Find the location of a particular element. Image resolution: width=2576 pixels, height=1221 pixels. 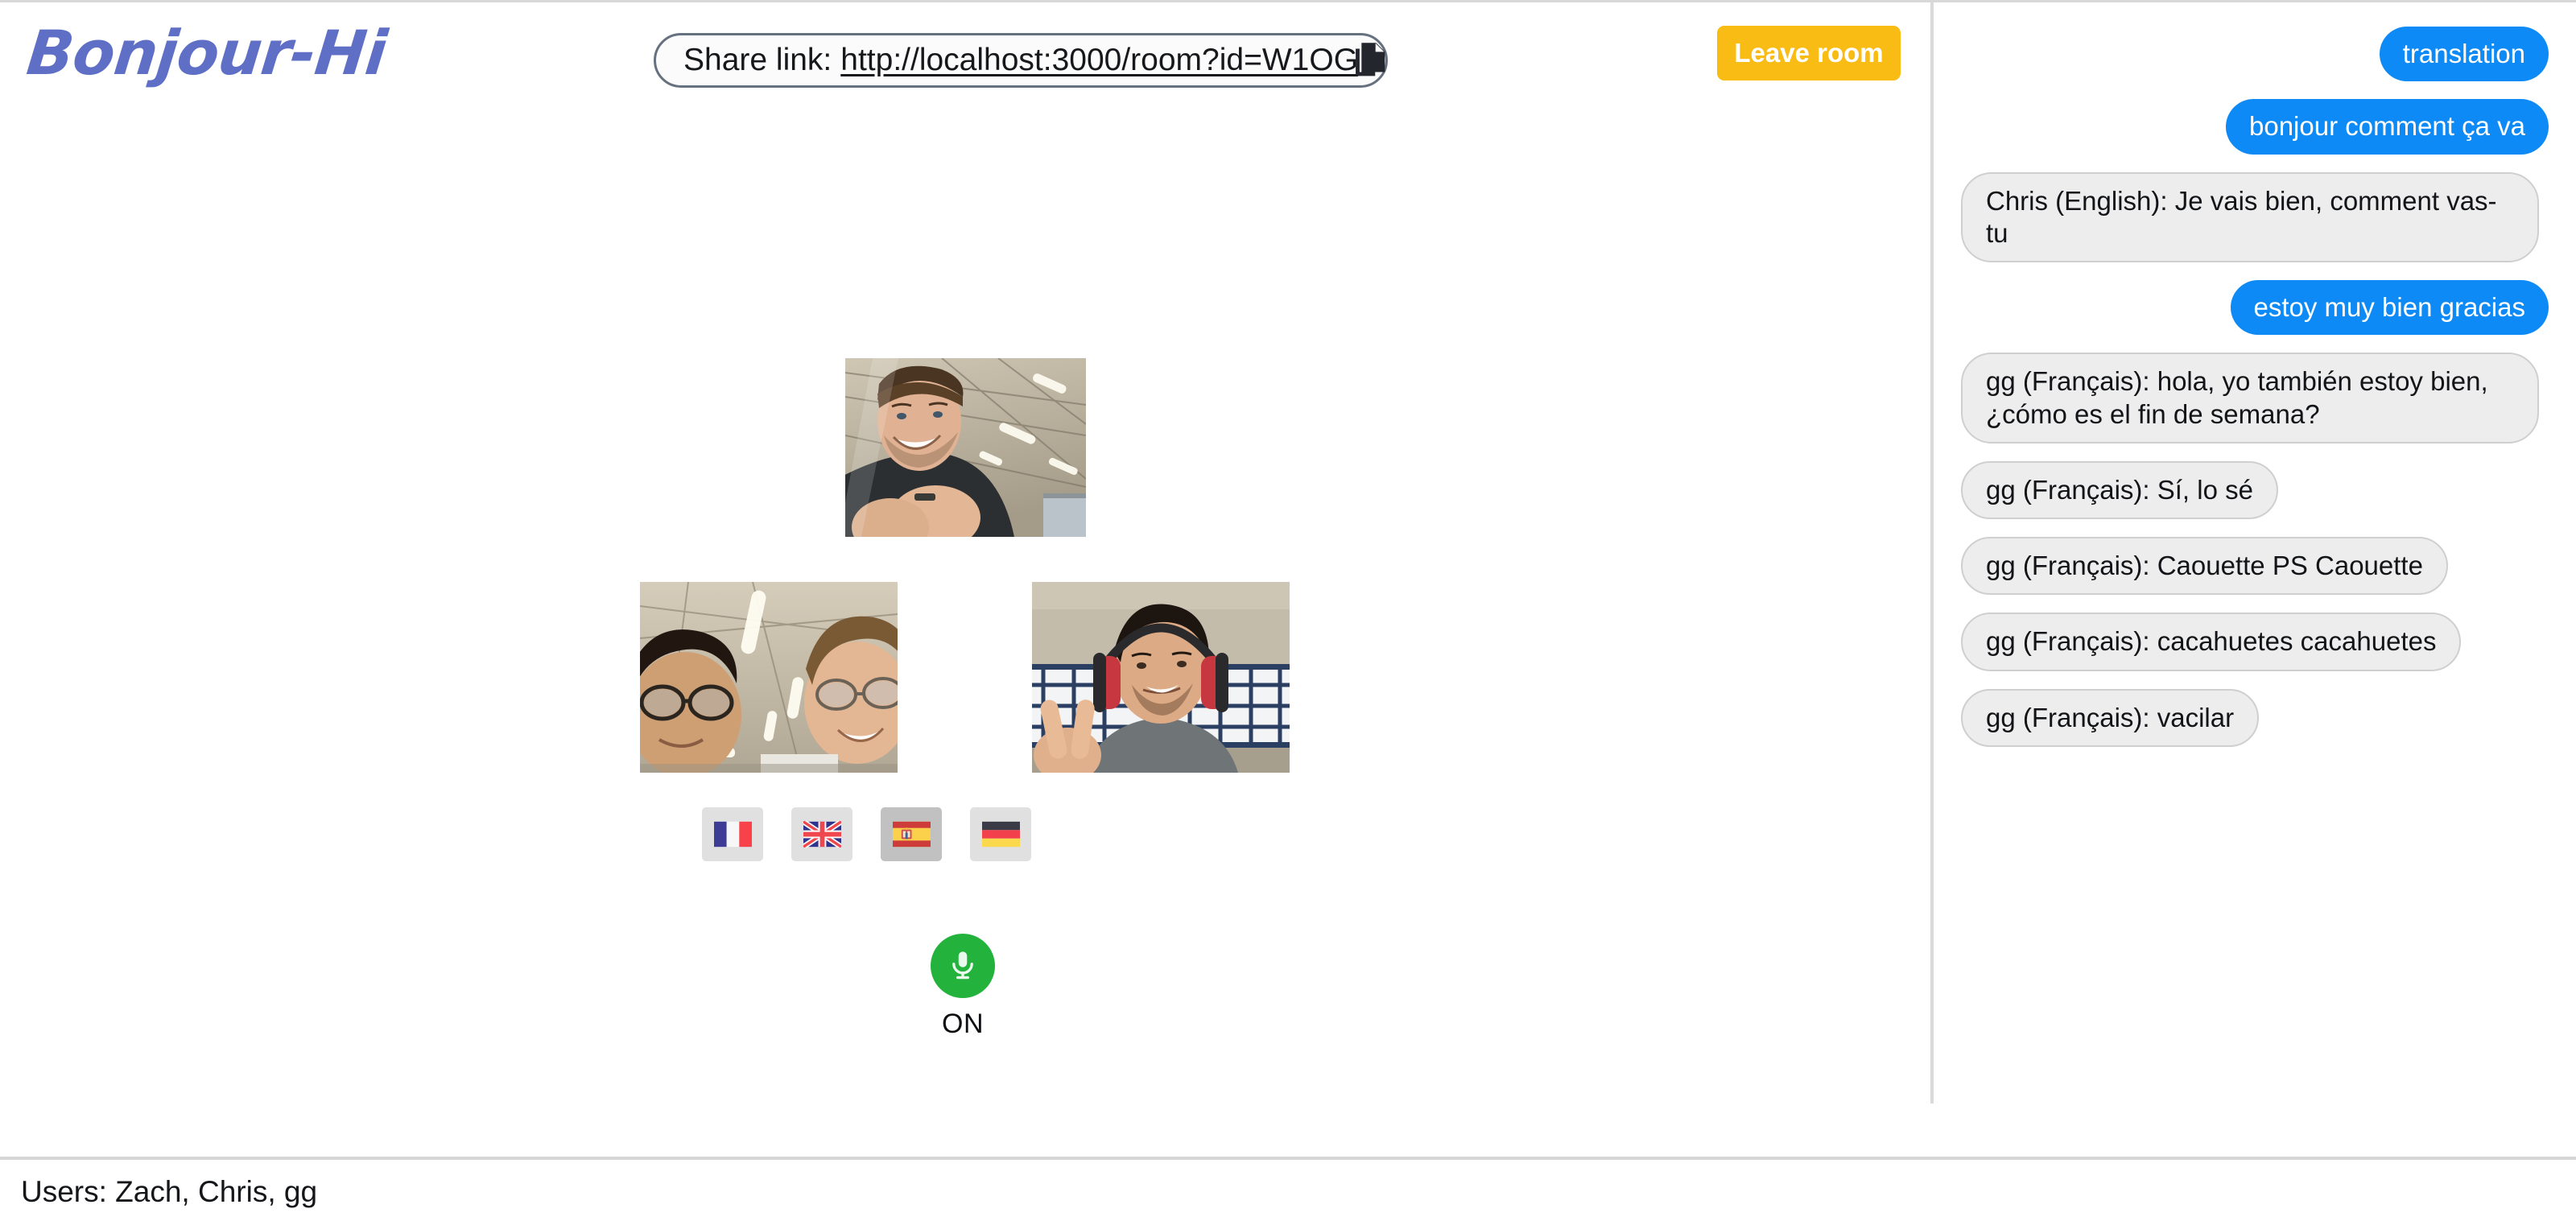

flag-uk-icon is located at coordinates (822, 834).